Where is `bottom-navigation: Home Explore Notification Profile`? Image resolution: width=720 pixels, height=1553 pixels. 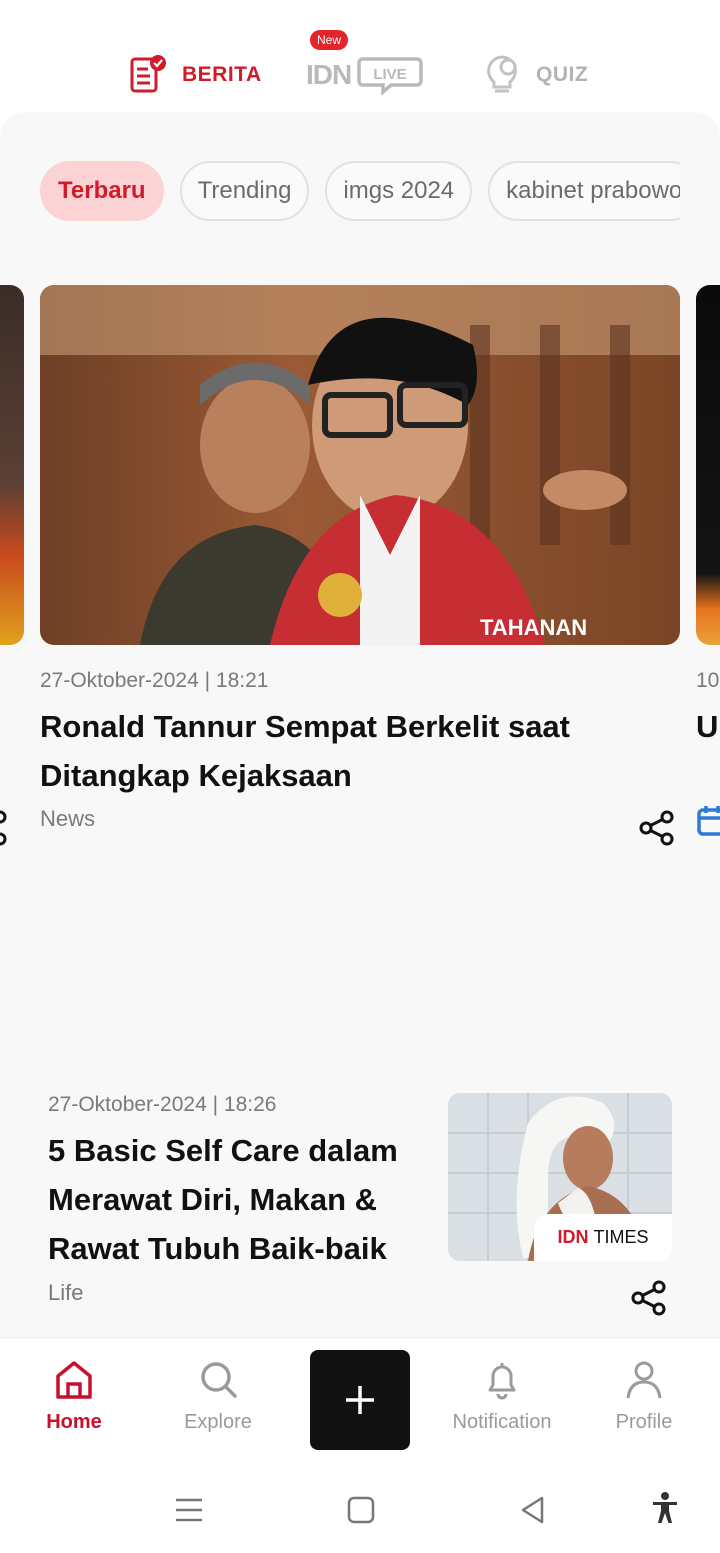 bottom-navigation: Home Explore Notification Profile is located at coordinates (360, 1399).